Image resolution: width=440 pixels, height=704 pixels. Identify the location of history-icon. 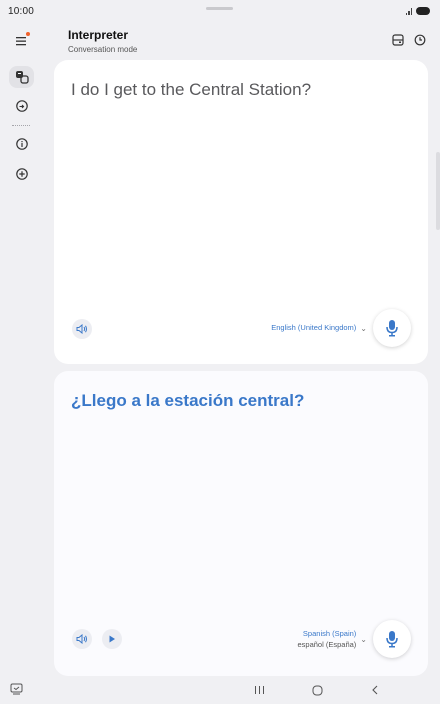
(420, 40).